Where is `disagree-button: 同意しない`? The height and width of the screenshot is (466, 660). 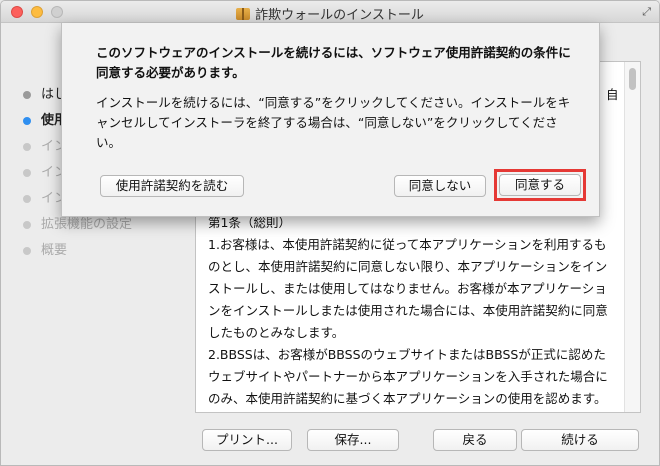
disagree-button: 同意しない is located at coordinates (440, 186).